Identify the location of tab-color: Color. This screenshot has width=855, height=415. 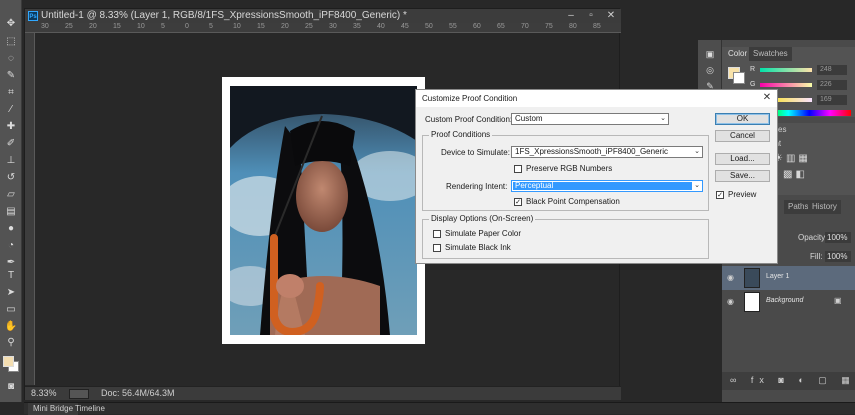
(738, 54).